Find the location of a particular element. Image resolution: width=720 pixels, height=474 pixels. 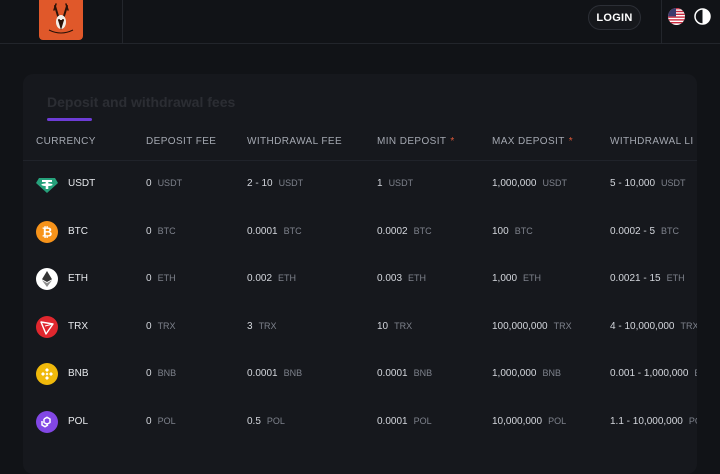

header-currency: CURRENCY is located at coordinates (66, 141).